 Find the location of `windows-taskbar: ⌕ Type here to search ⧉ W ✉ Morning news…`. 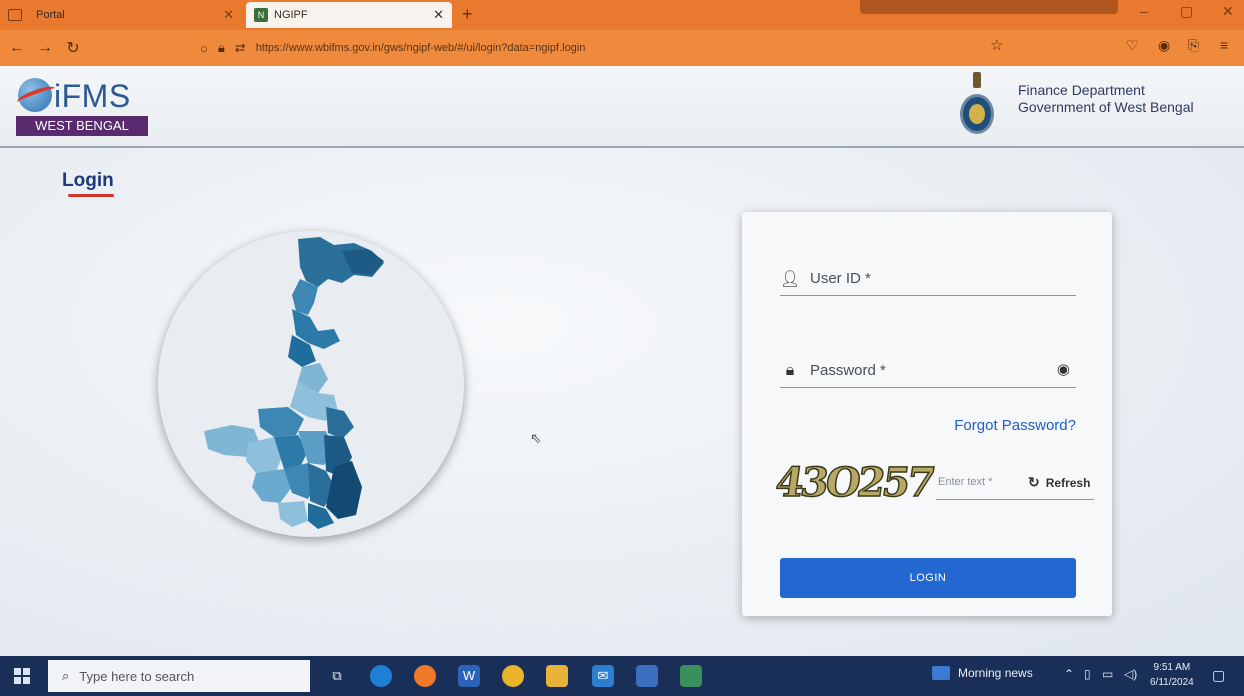

windows-taskbar: ⌕ Type here to search ⧉ W ✉ Morning news… is located at coordinates (622, 676).